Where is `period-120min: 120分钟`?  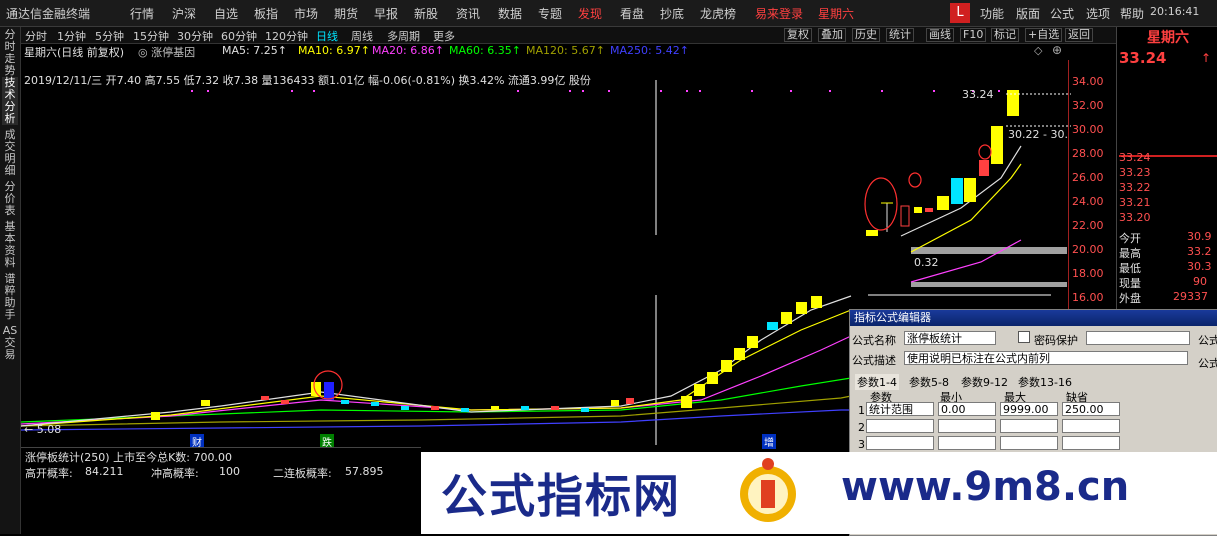 period-120min: 120分钟 is located at coordinates (286, 36).